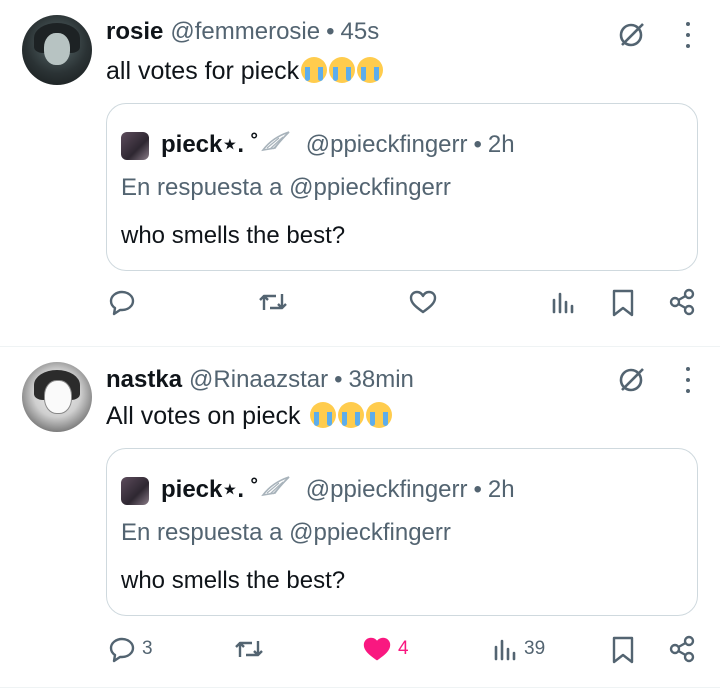 This screenshot has width=720, height=697. Describe the element at coordinates (360, 653) in the screenshot. I see `action-bar: 3 4 39` at that location.